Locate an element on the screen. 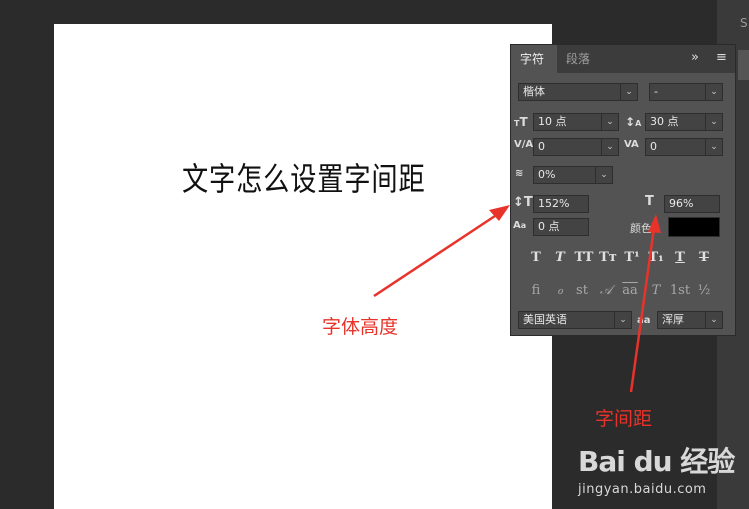 This screenshot has height=509, width=749. font-family-value: 楷体 is located at coordinates (534, 91).